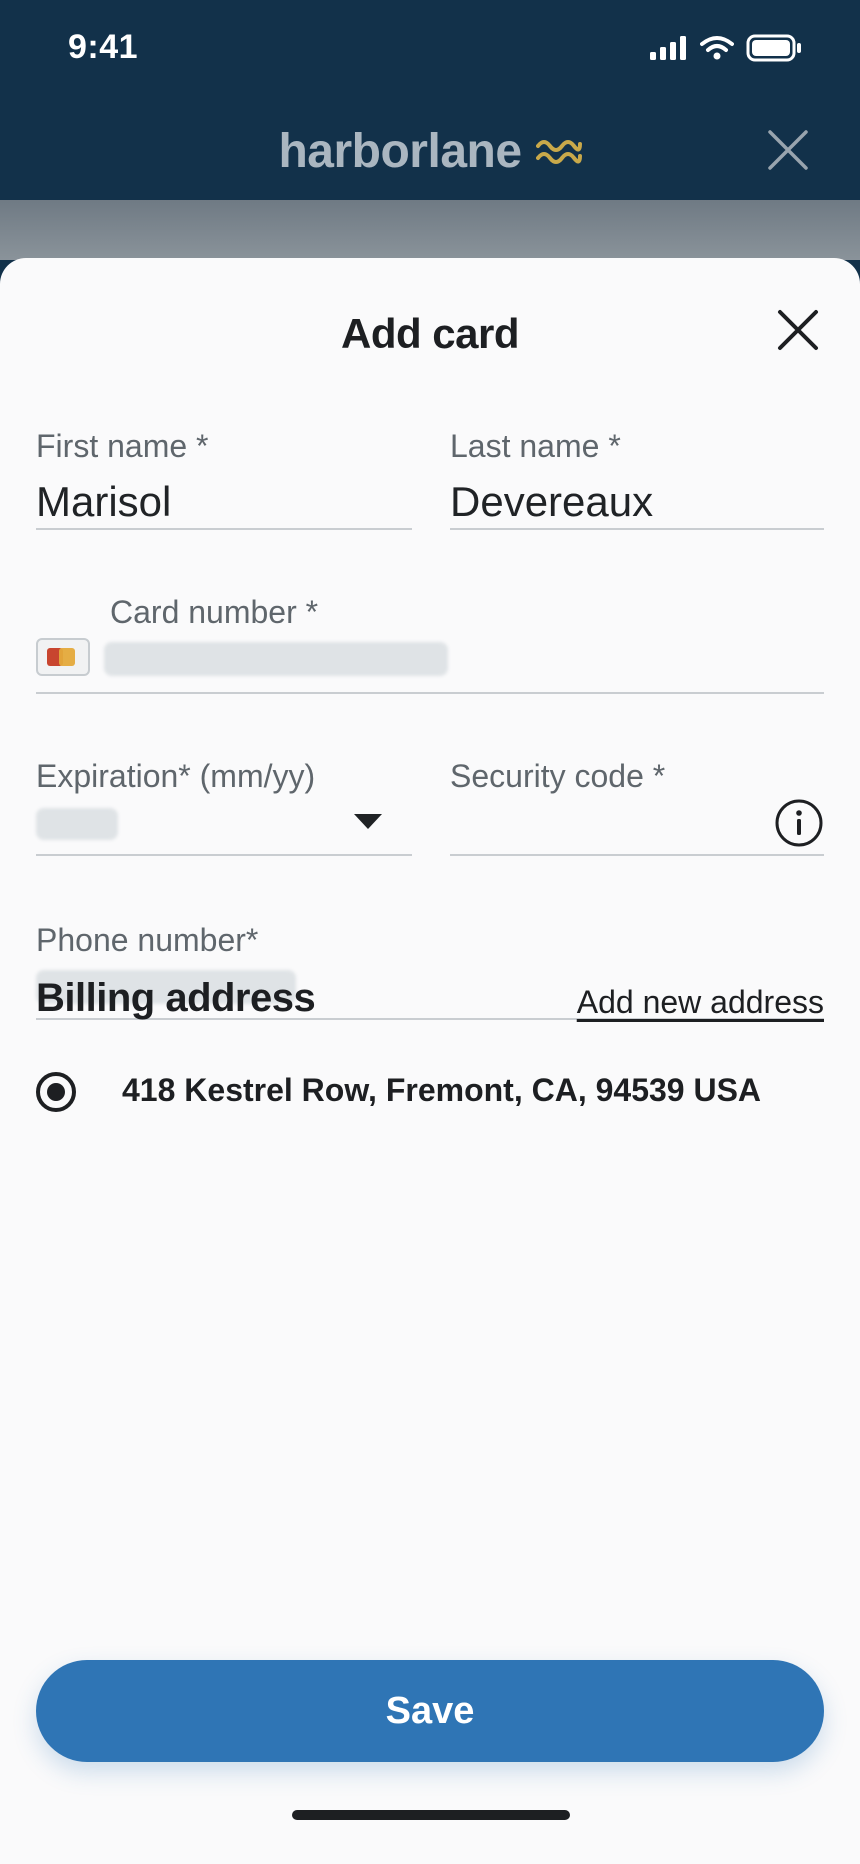  Describe the element at coordinates (56, 1092) in the screenshot. I see `radio-selected-icon` at that location.